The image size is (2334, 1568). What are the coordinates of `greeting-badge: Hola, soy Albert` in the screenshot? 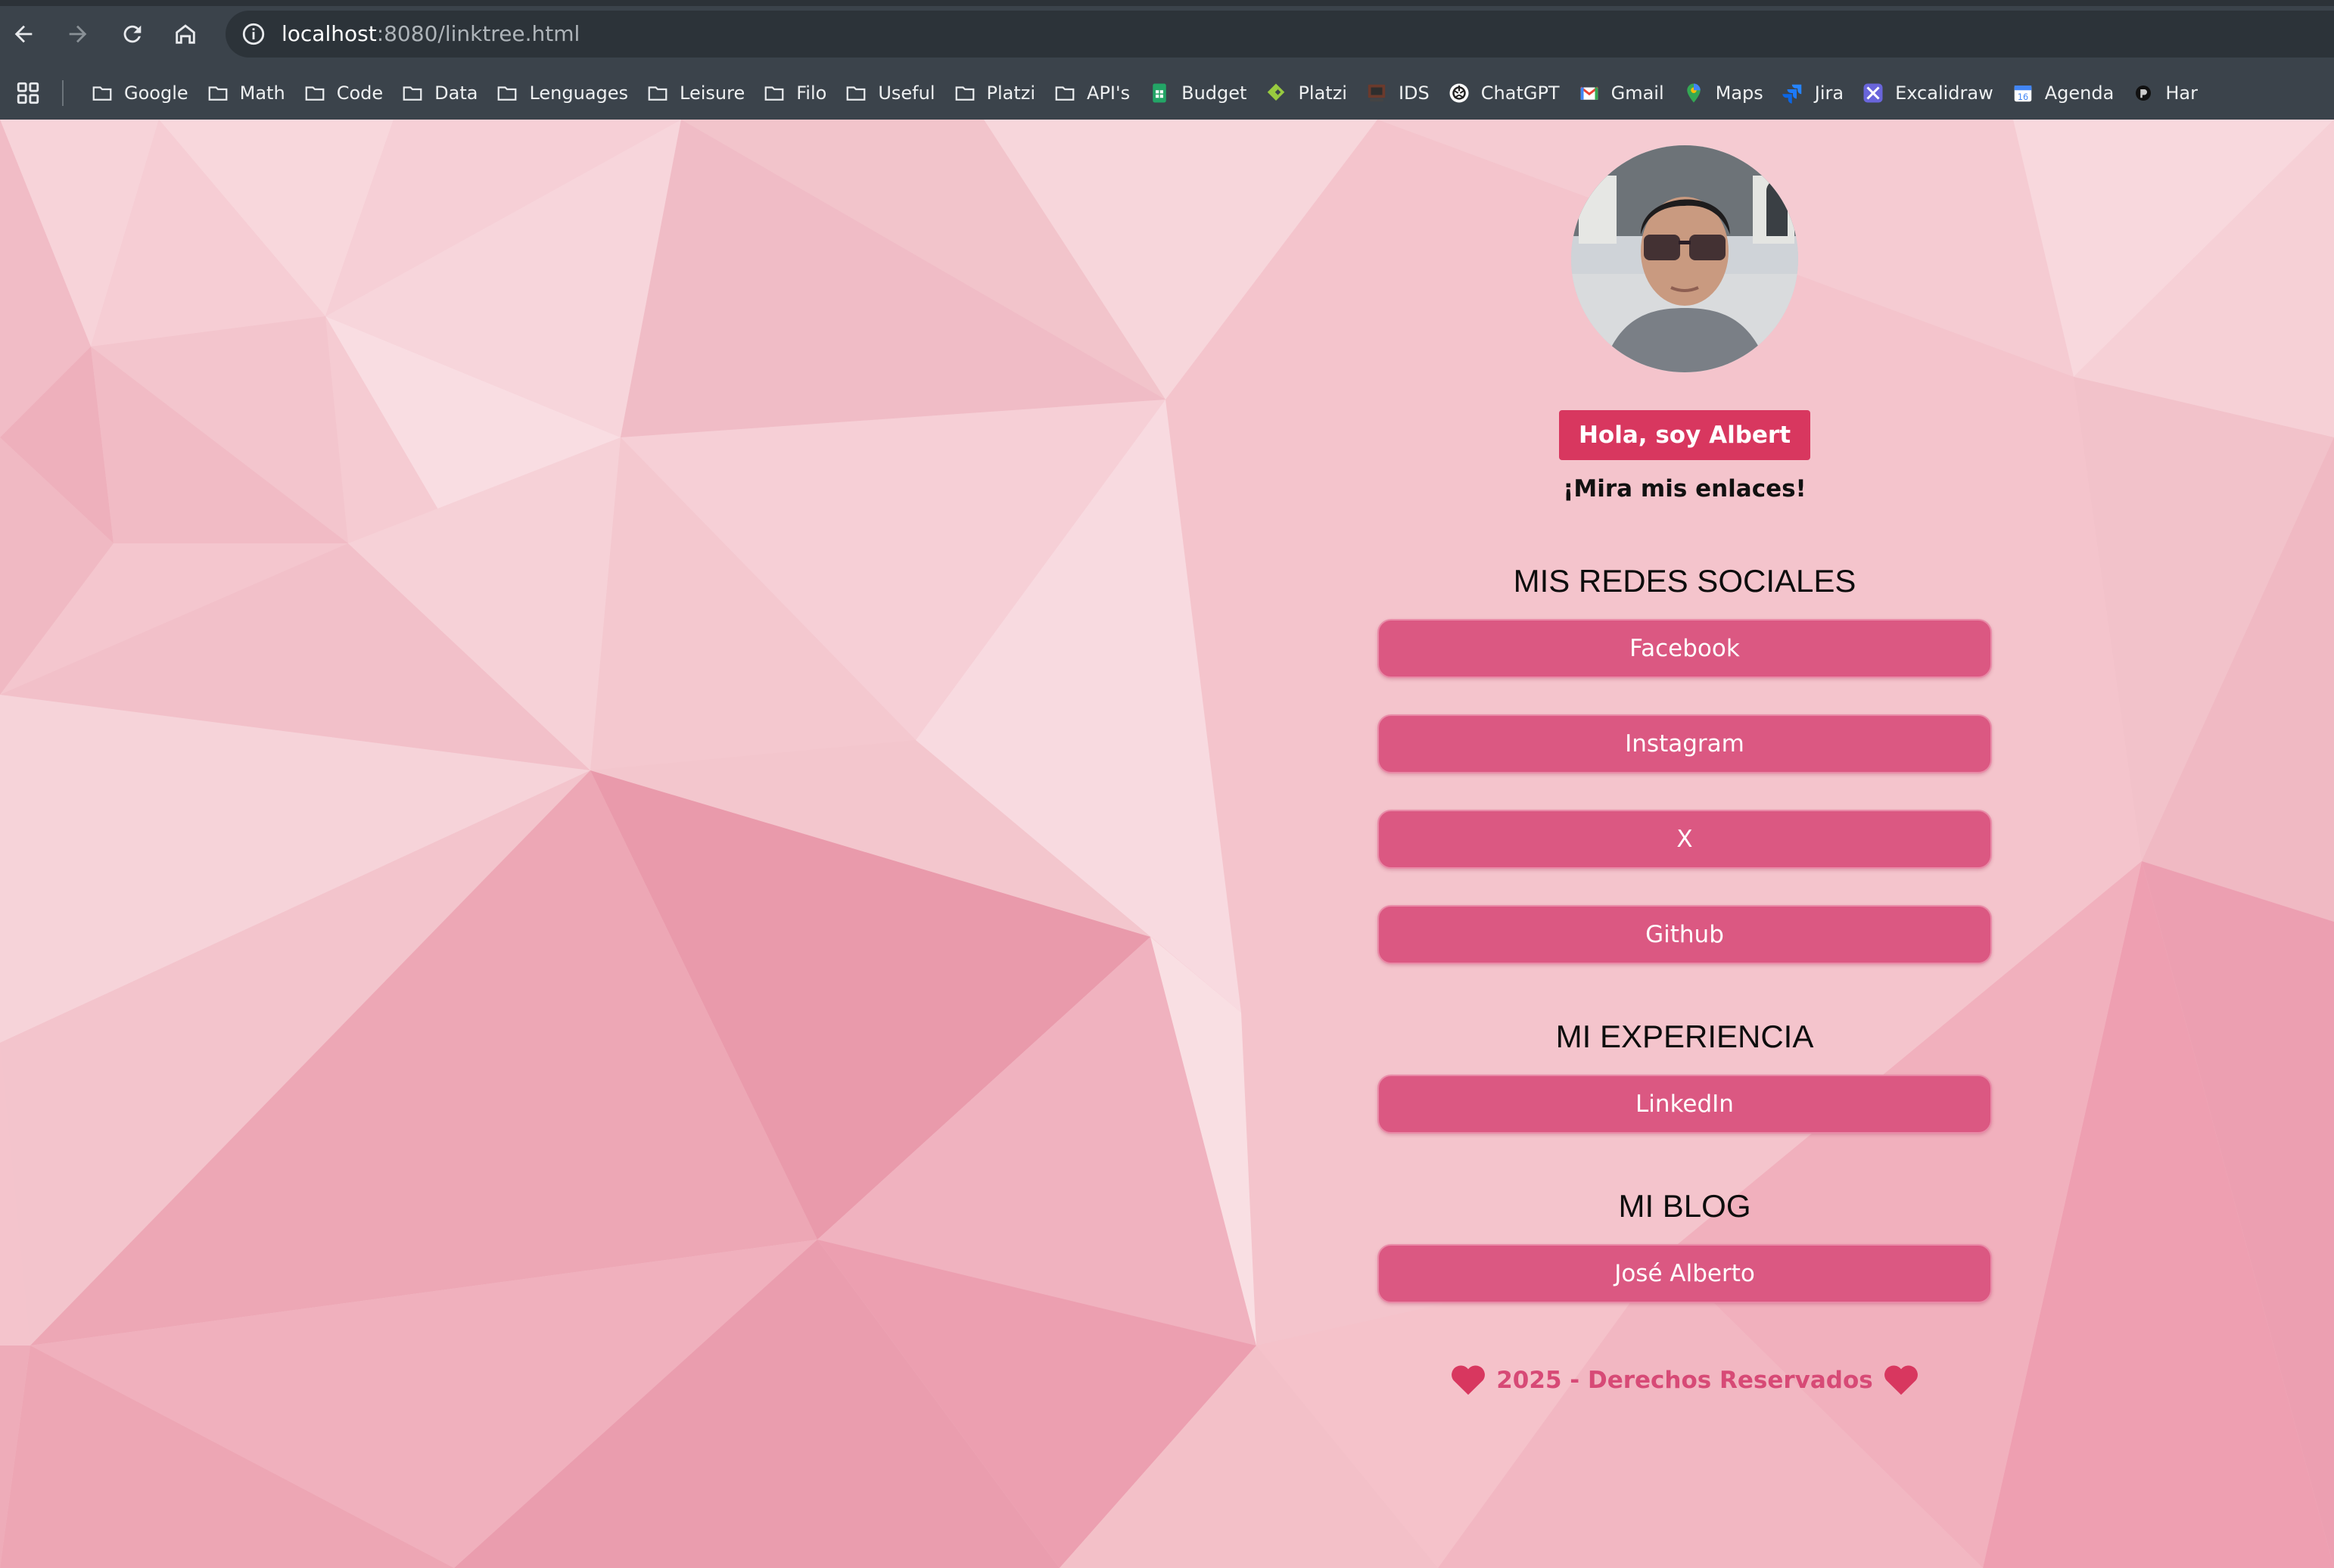 It's located at (1684, 435).